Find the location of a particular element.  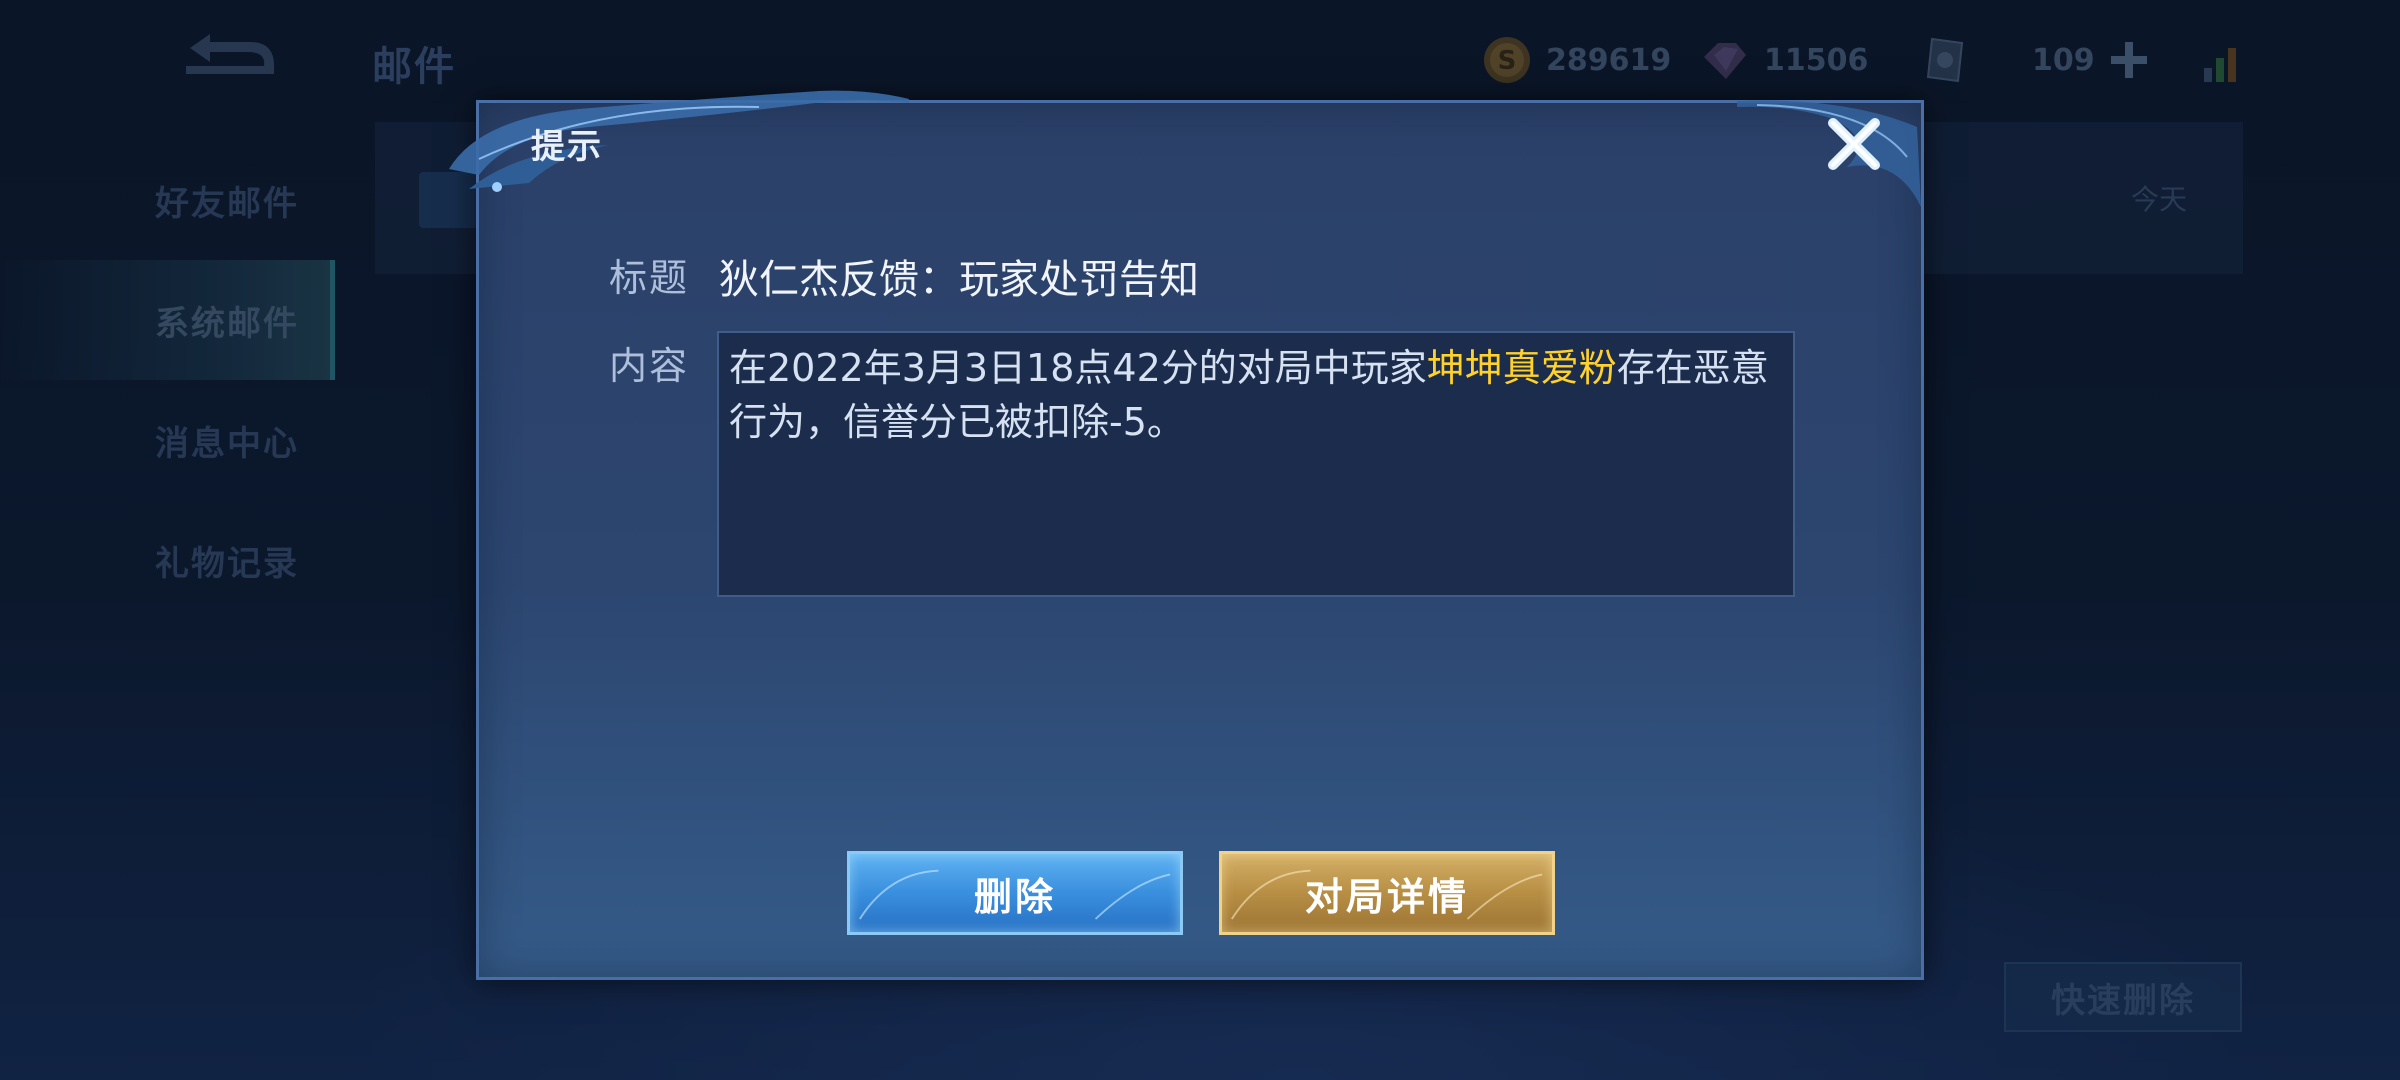

content-label: 内容 is located at coordinates (649, 366).